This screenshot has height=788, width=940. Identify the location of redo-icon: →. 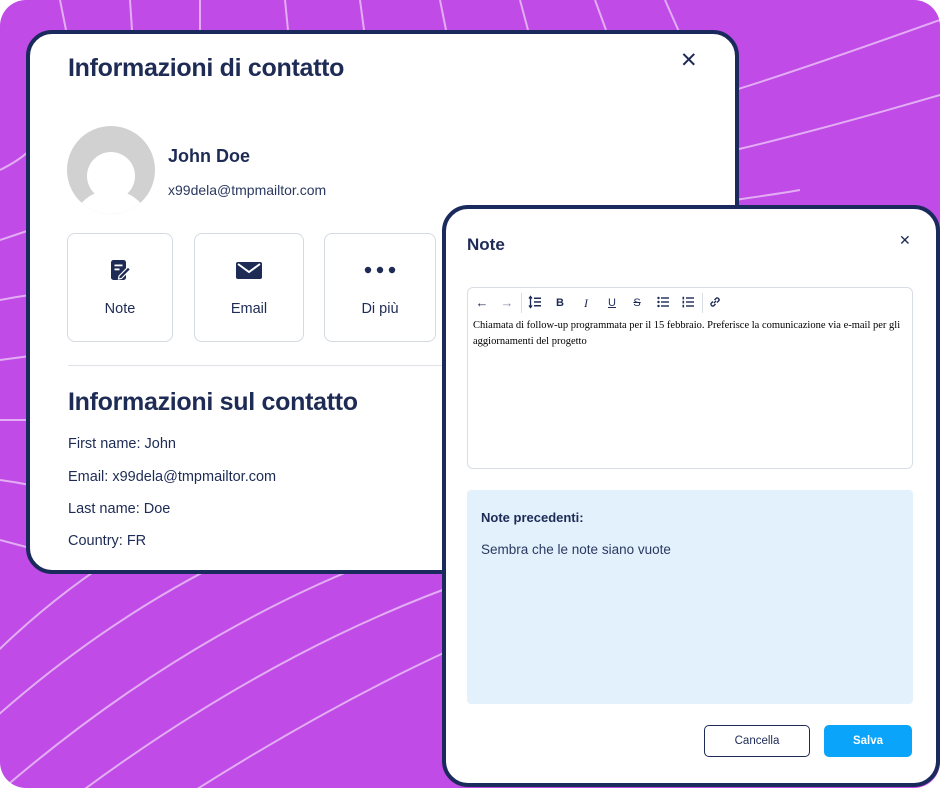
(507, 303).